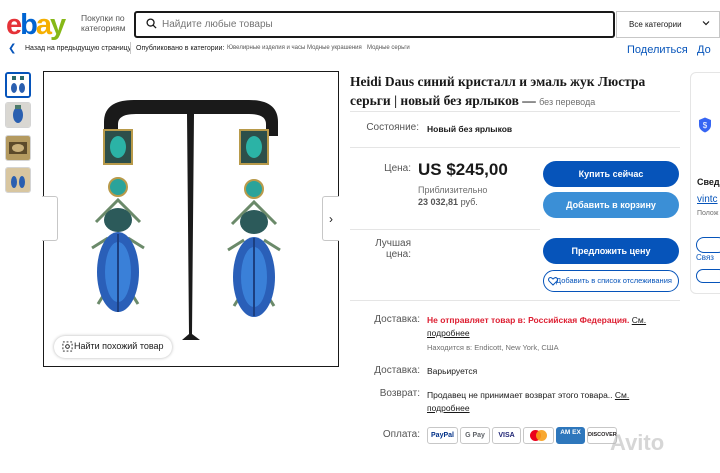 Image resolution: width=720 pixels, height=473 pixels. Describe the element at coordinates (470, 129) in the screenshot. I see `condition-value: Новый без ярлыков` at that location.